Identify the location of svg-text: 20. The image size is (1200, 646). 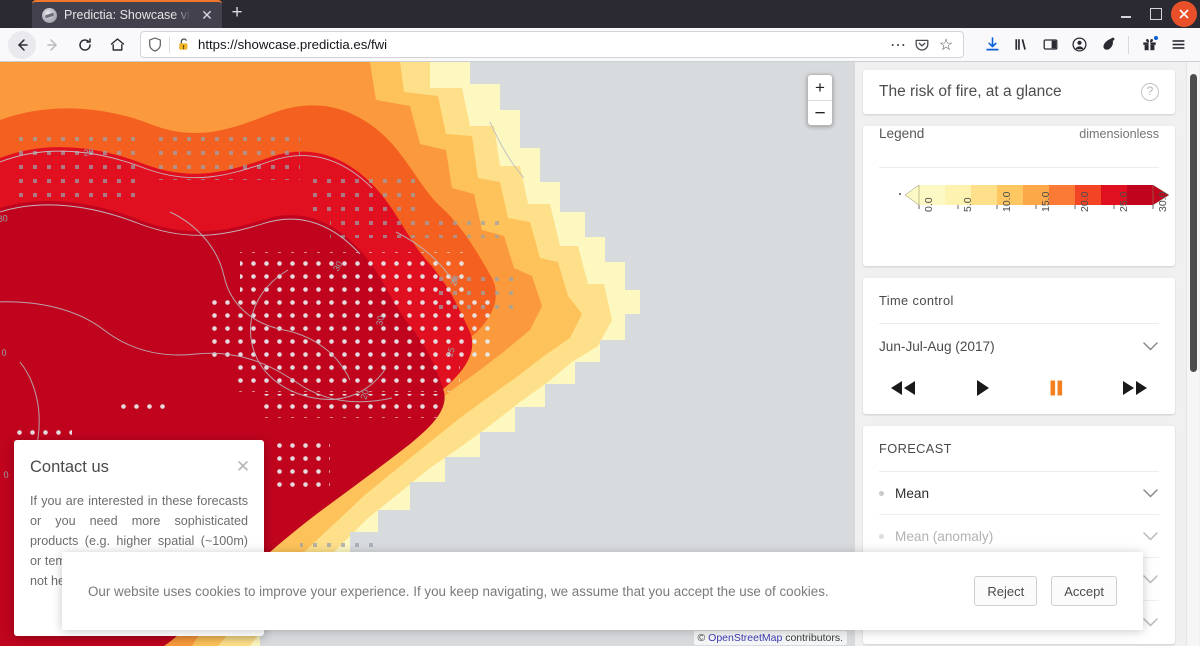
(88, 152).